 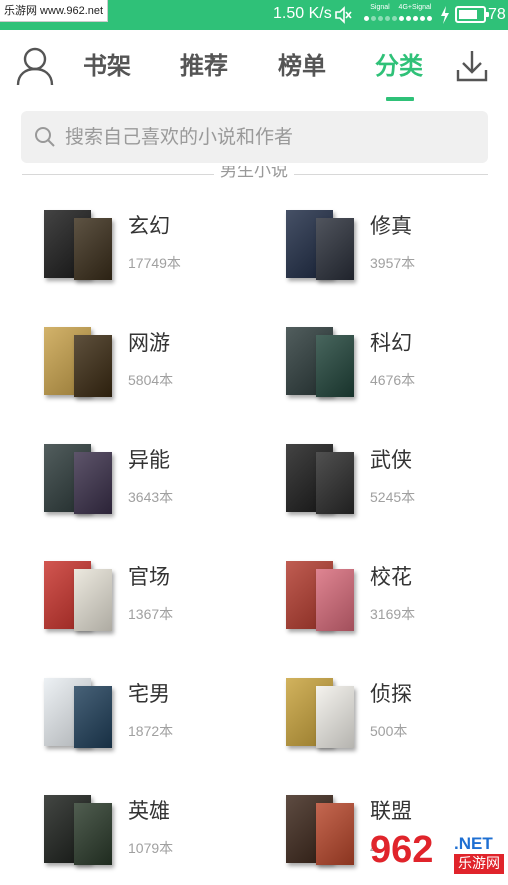 What do you see at coordinates (154, 263) in the screenshot?
I see `category-count: 17749本` at bounding box center [154, 263].